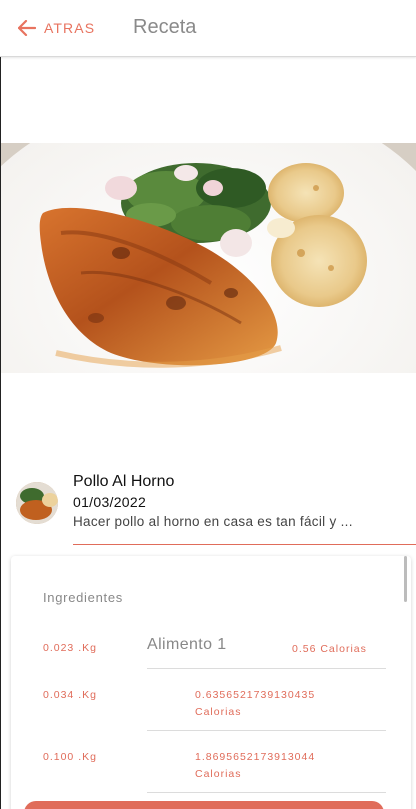 This screenshot has height=809, width=416. What do you see at coordinates (70, 695) in the screenshot?
I see `ingredient-quantity: 0.034 .Kg` at bounding box center [70, 695].